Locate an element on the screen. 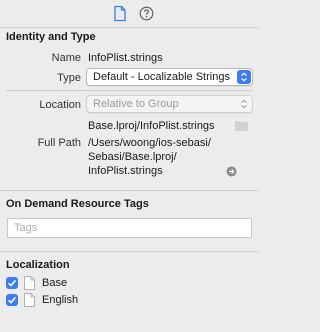 This screenshot has height=332, width=320. fullpath-line: Sebasi/Base.lproj/ is located at coordinates (132, 157).